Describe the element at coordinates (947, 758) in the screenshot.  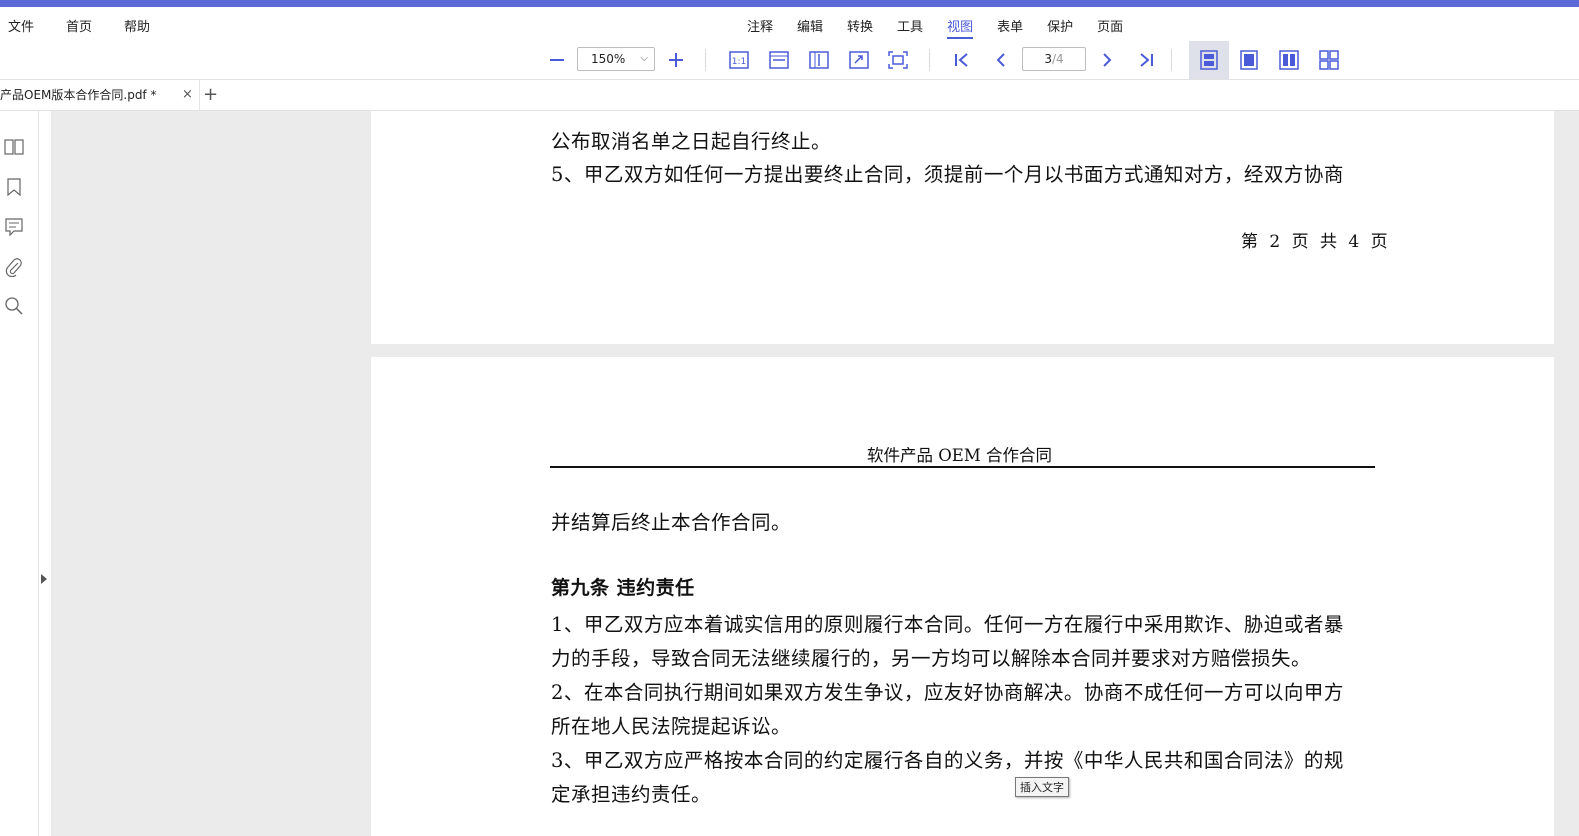
I see `page-text-line: 3、甲乙双方应严格按本合同的约定履行各自的义务，并按《中华人民共和国合同法》的规` at that location.